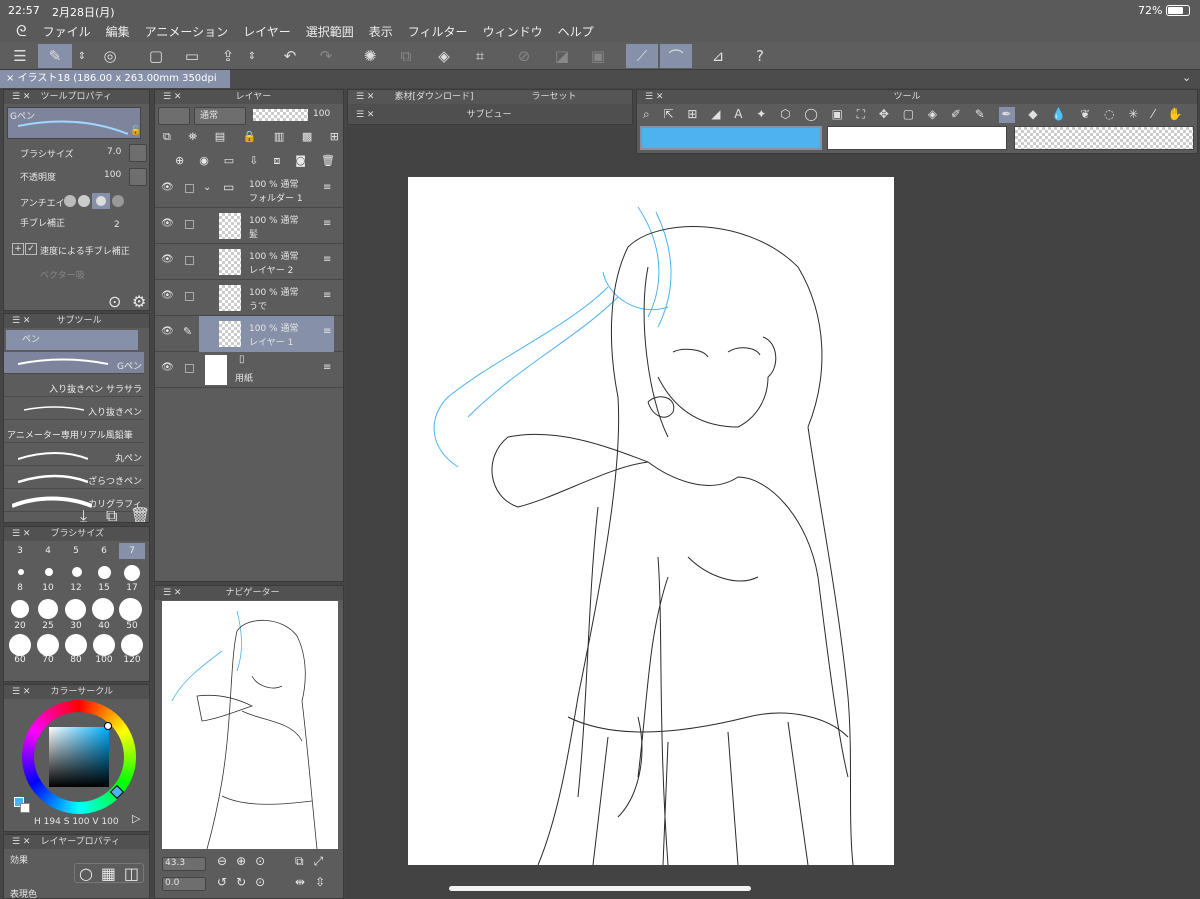 This screenshot has height=899, width=1200. Describe the element at coordinates (20, 588) in the screenshot. I see `brush-size-8: 8` at that location.